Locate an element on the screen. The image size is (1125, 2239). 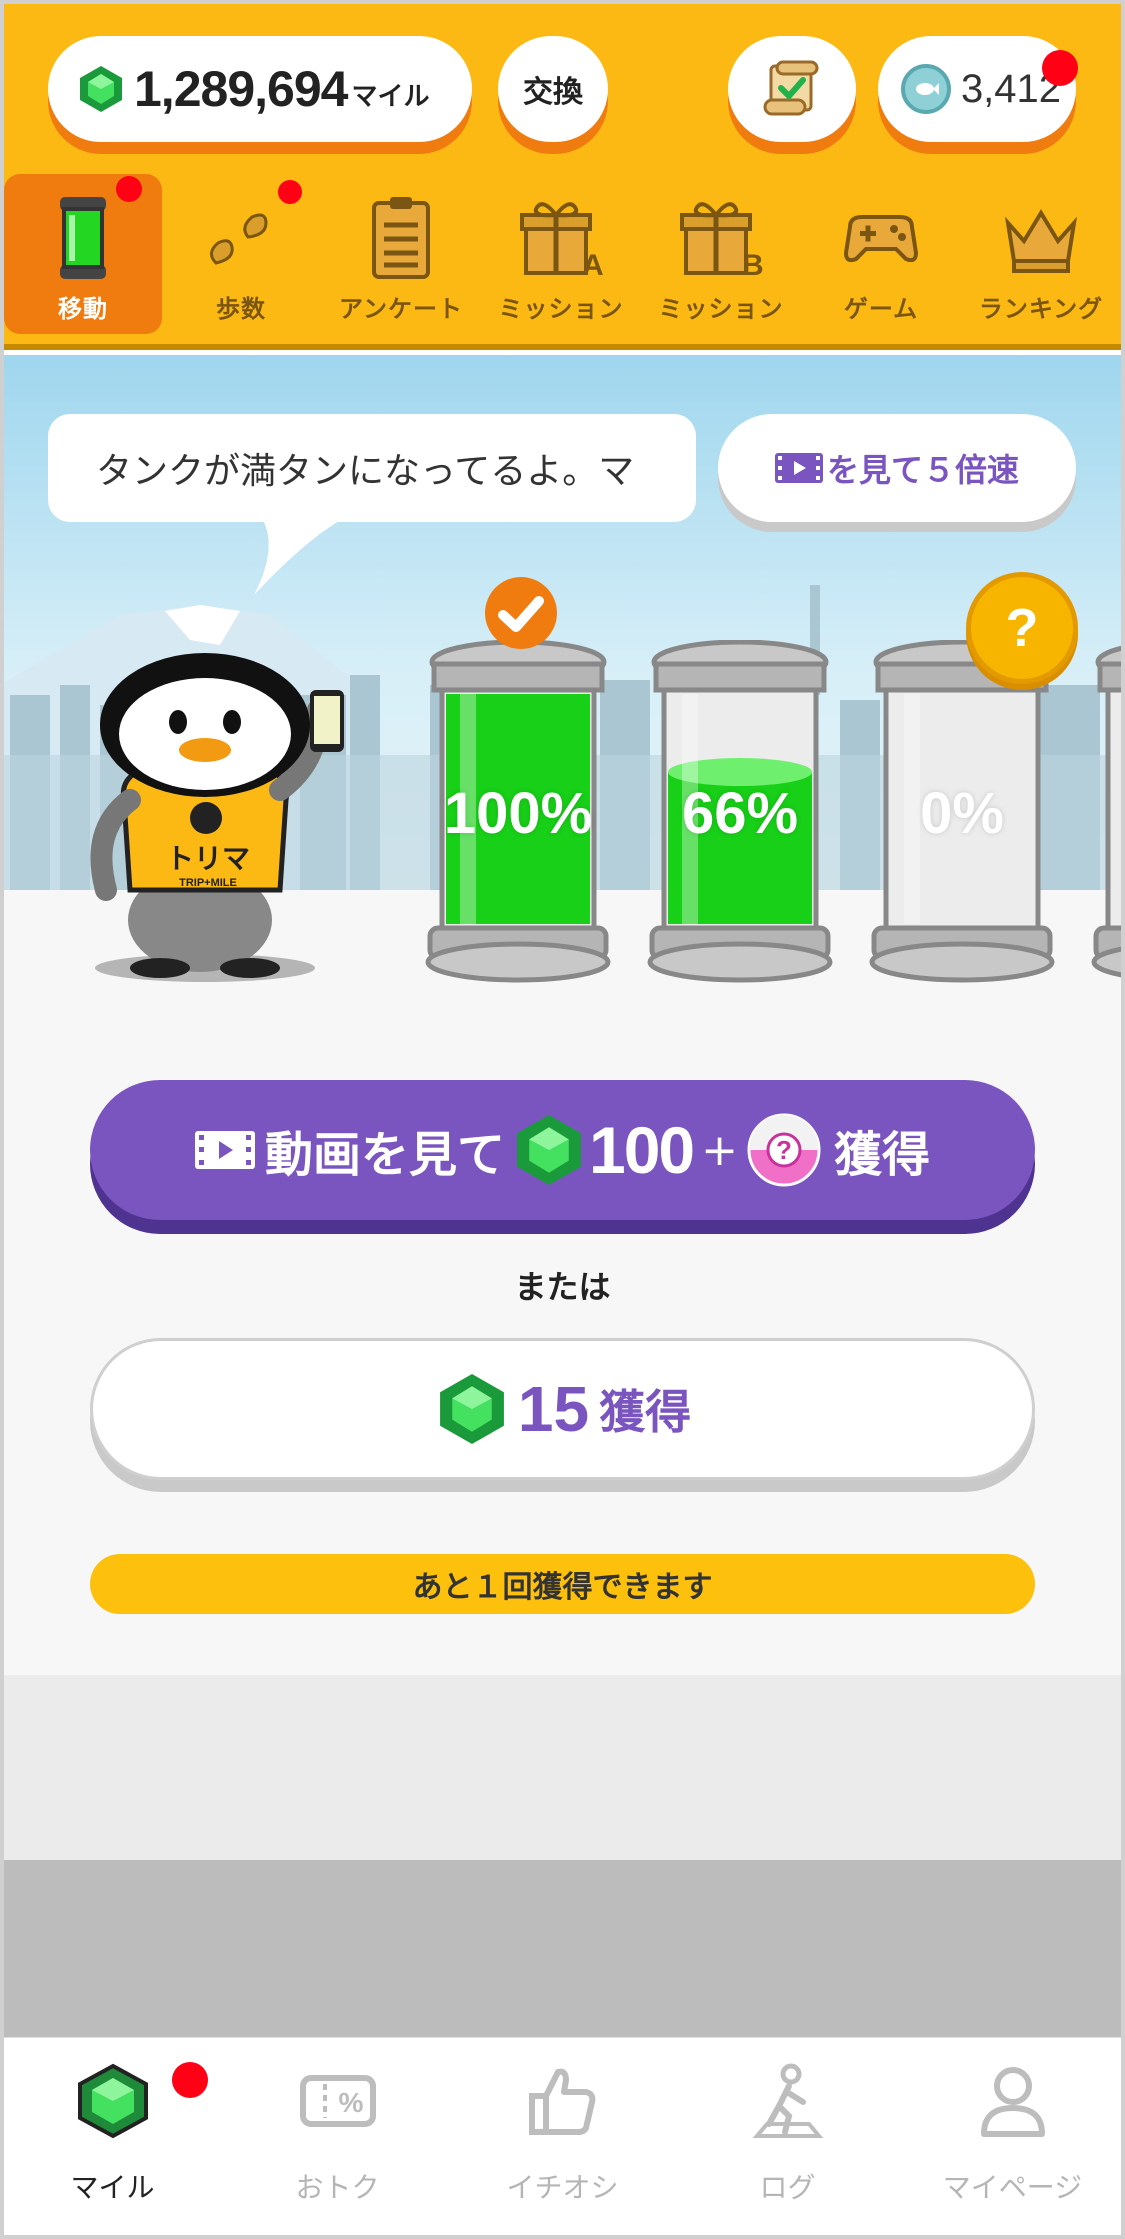
tab-survey: アンケート is located at coordinates (401, 254).